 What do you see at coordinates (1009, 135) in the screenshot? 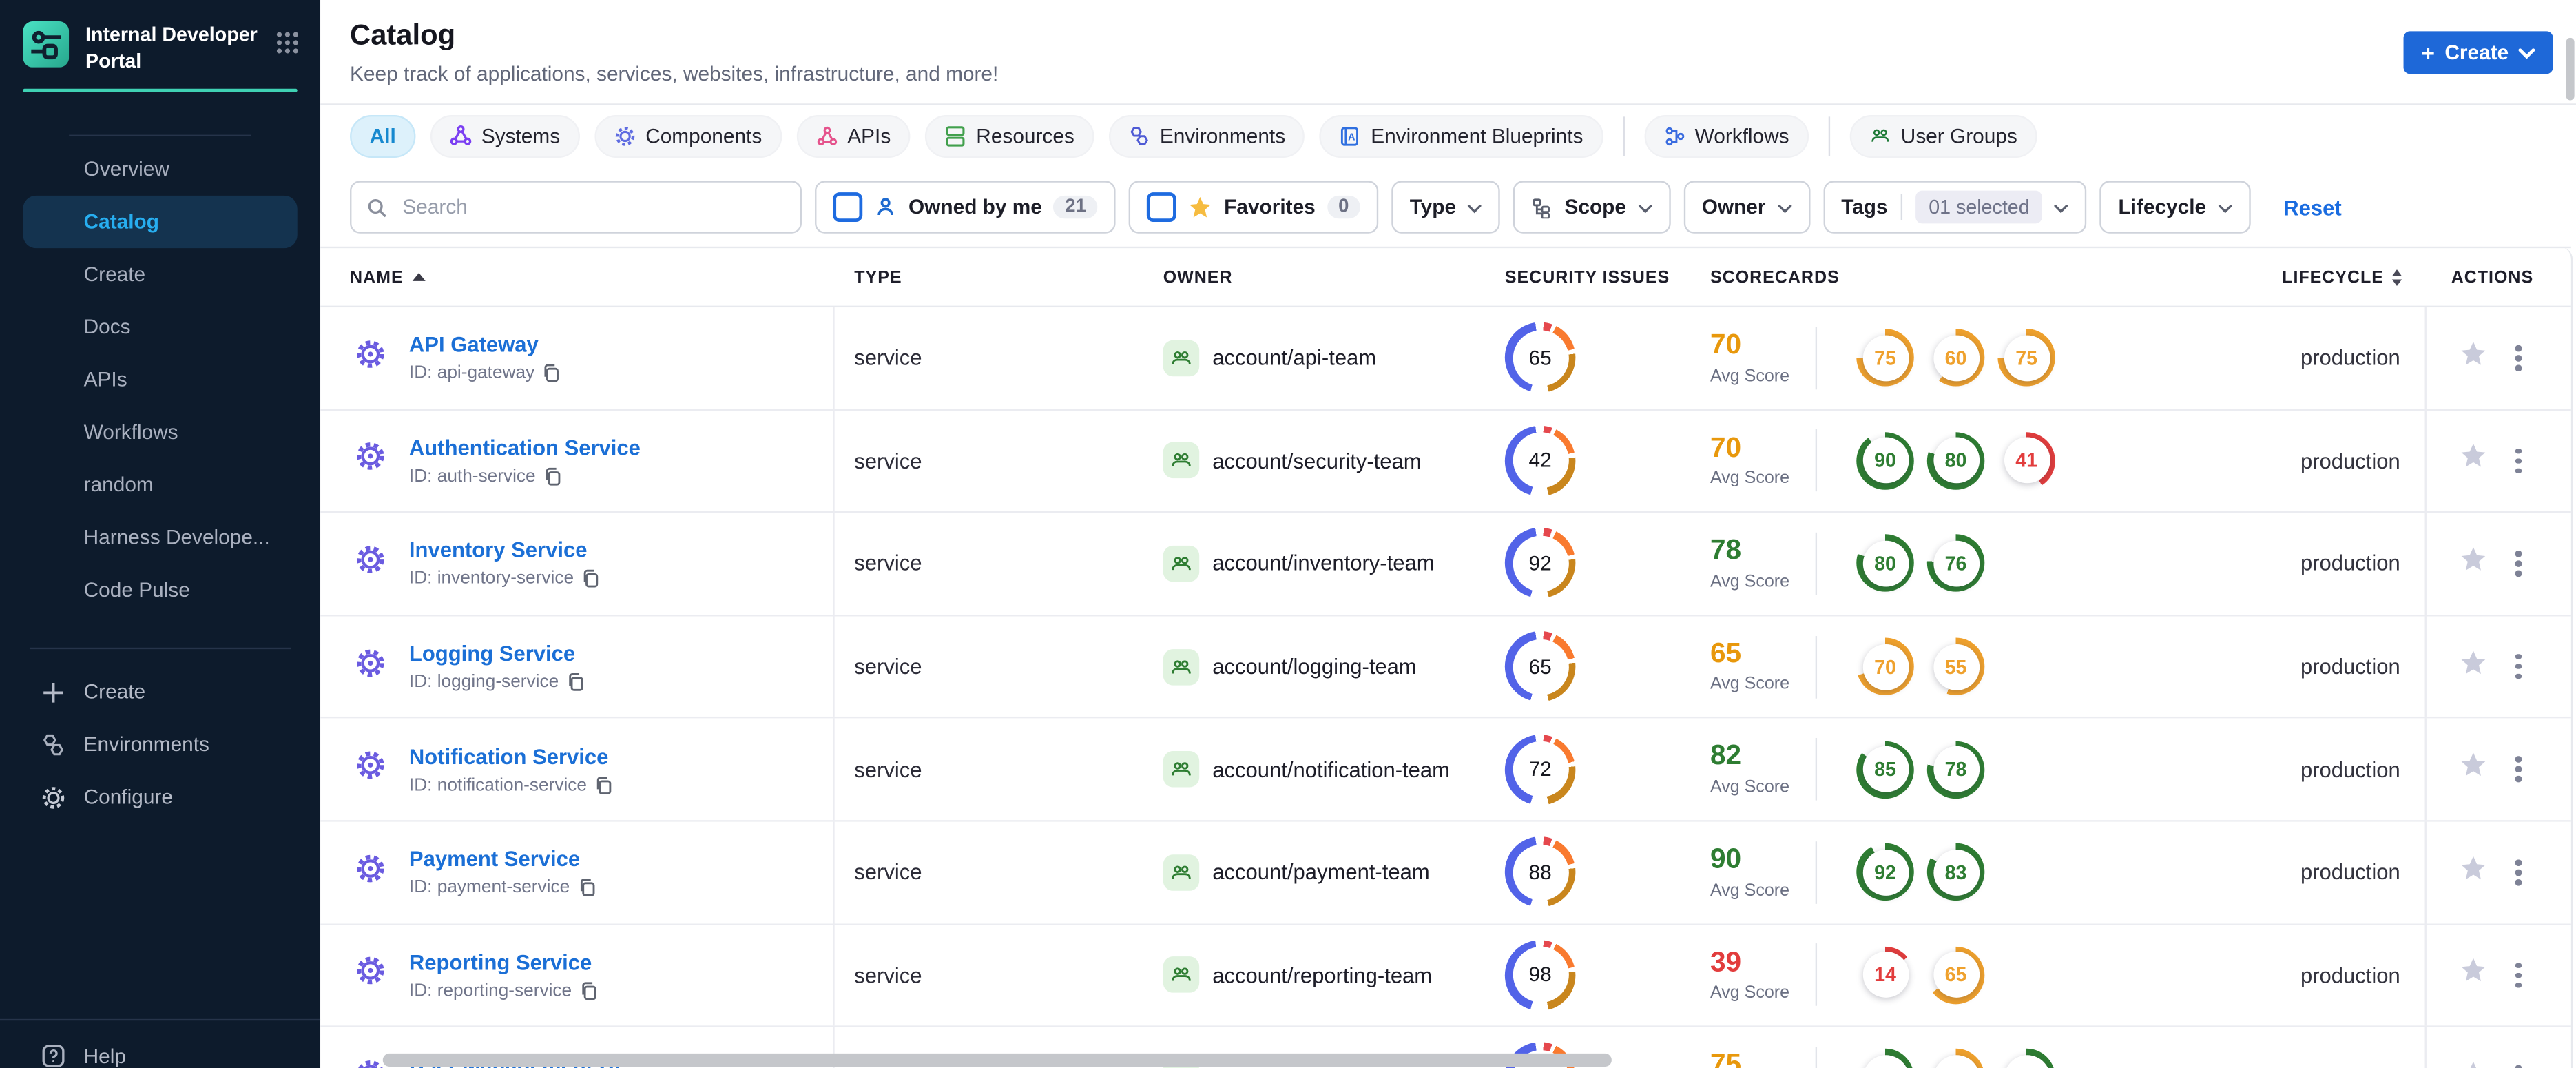
I see `tab-resources: Resources` at bounding box center [1009, 135].